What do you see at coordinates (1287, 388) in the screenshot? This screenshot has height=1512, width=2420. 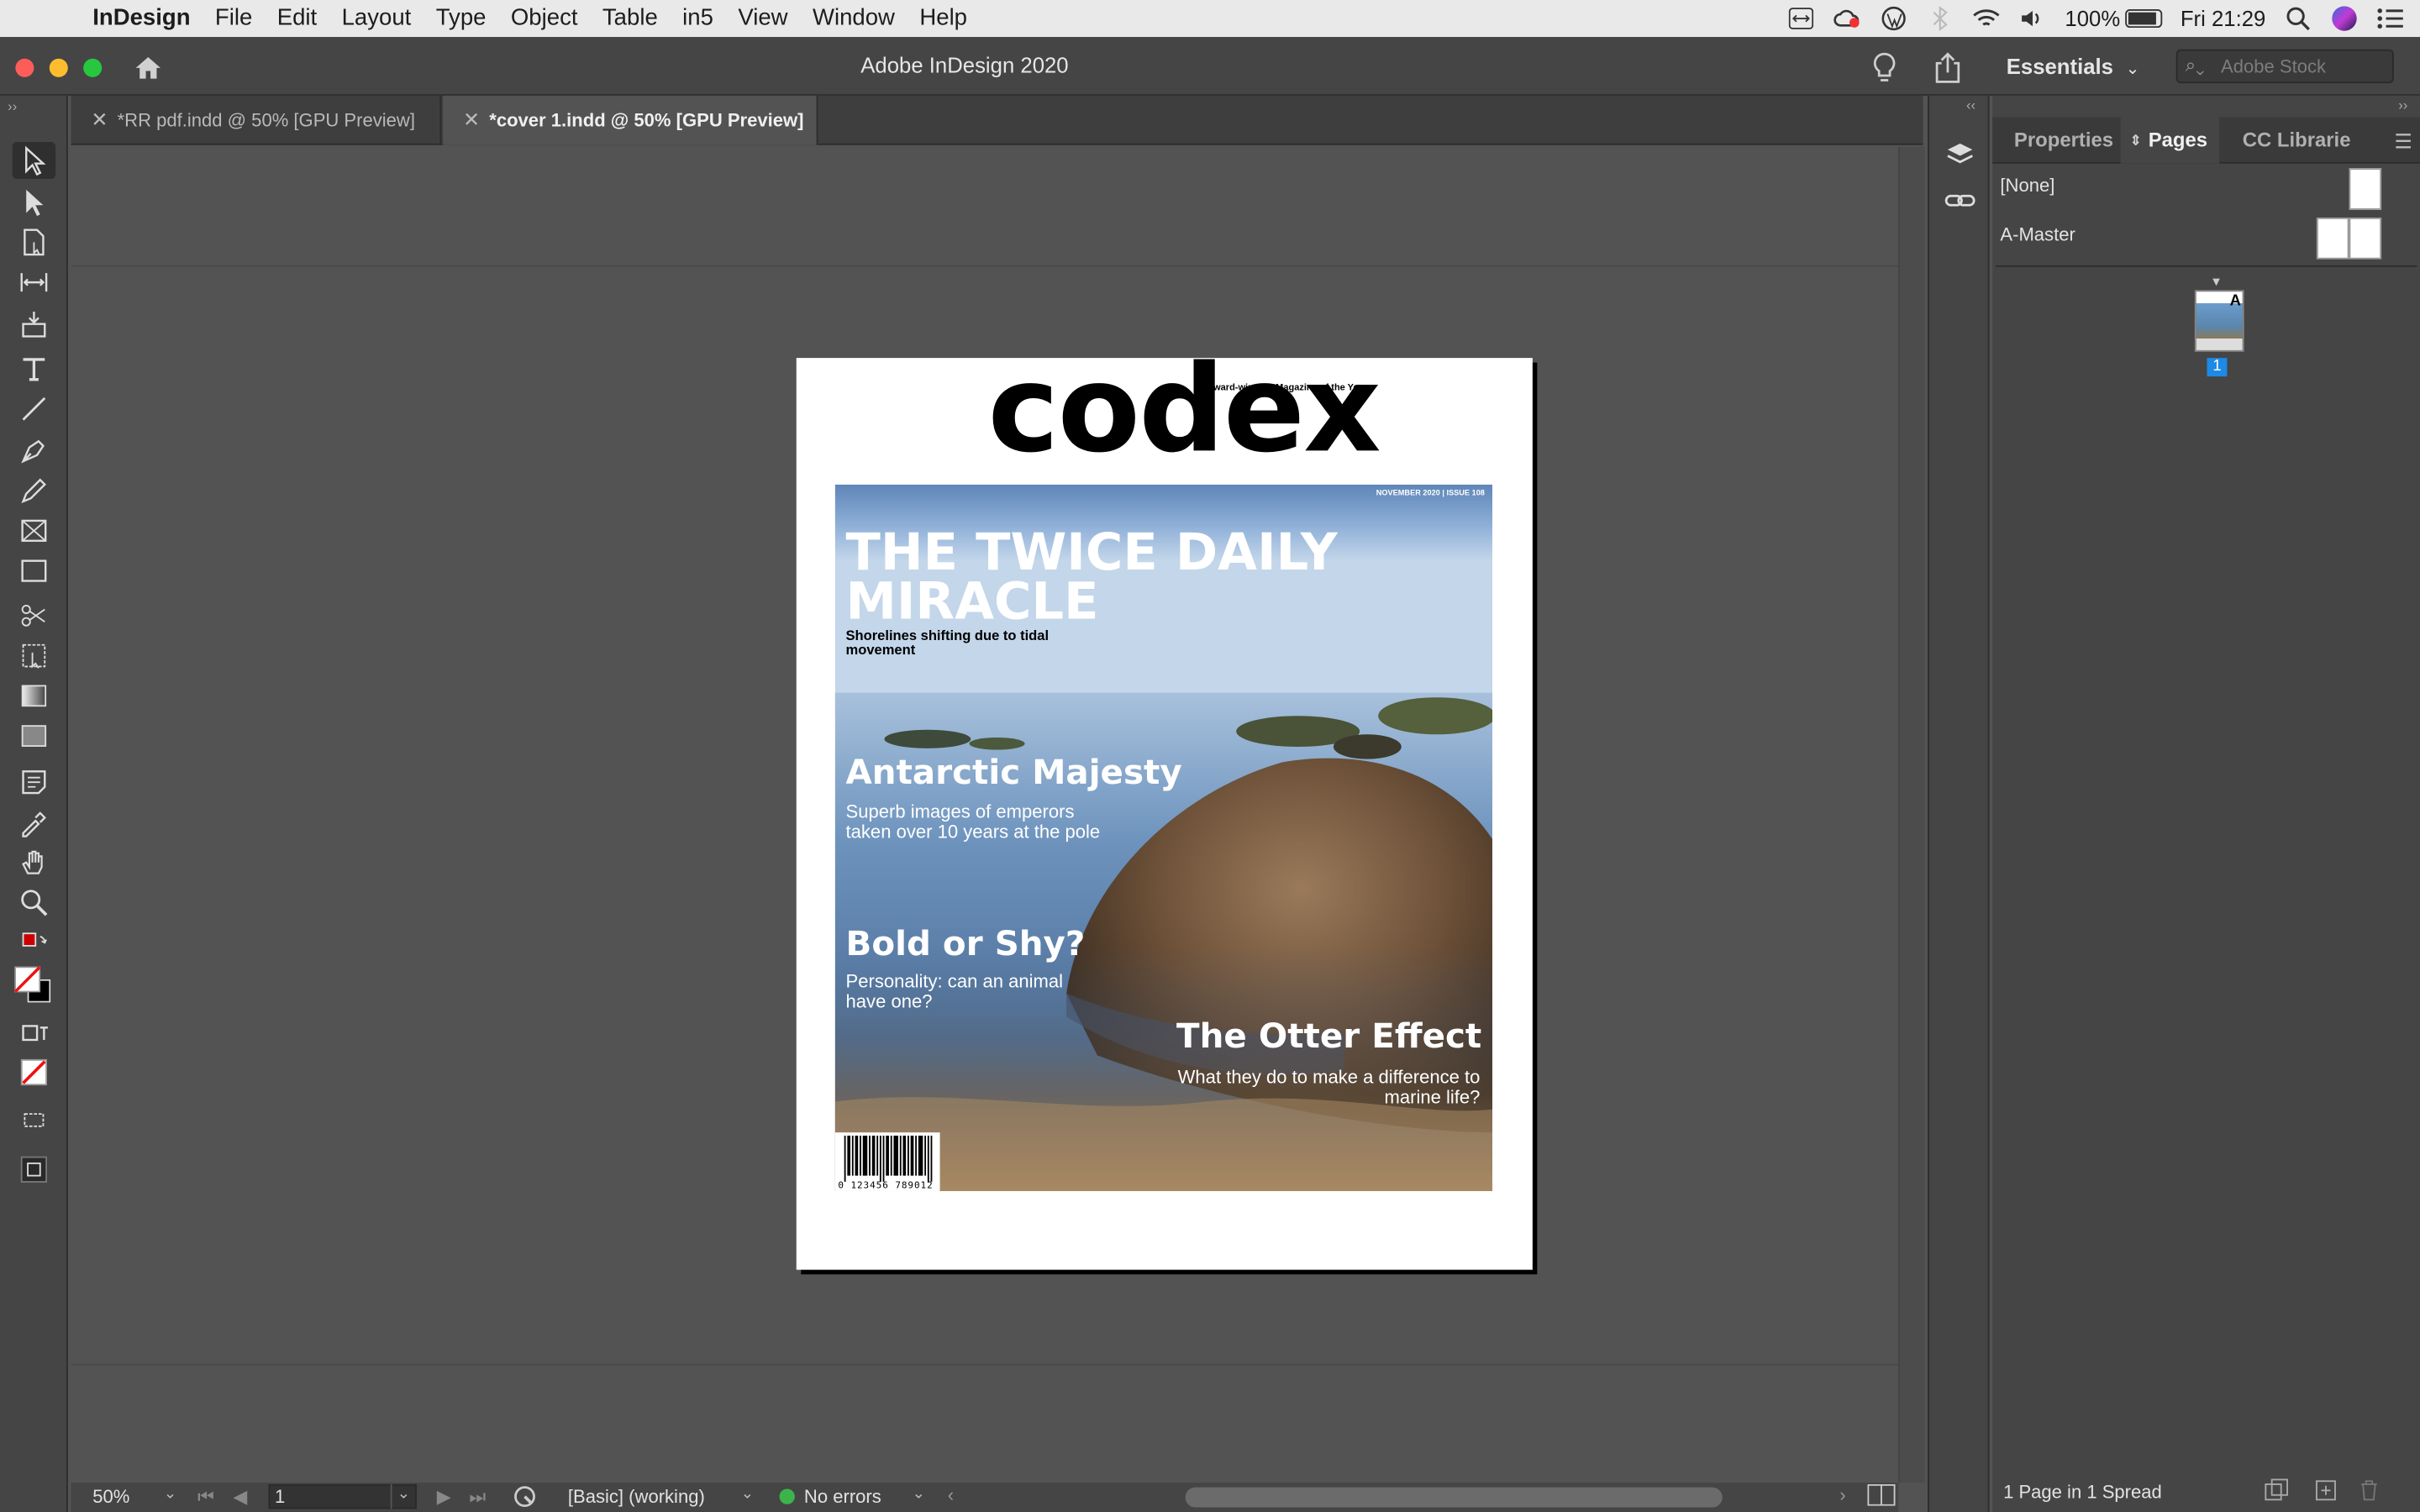 I see `masthead-tagline: Award-winning Magazine of the Year` at bounding box center [1287, 388].